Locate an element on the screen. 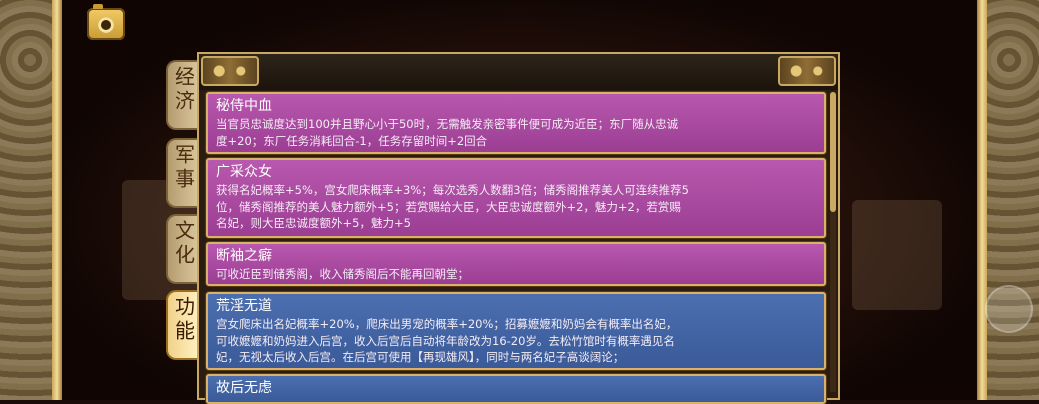 Image resolution: width=1039 pixels, height=404 pixels. talent-title: 荒淫无道 is located at coordinates (244, 306).